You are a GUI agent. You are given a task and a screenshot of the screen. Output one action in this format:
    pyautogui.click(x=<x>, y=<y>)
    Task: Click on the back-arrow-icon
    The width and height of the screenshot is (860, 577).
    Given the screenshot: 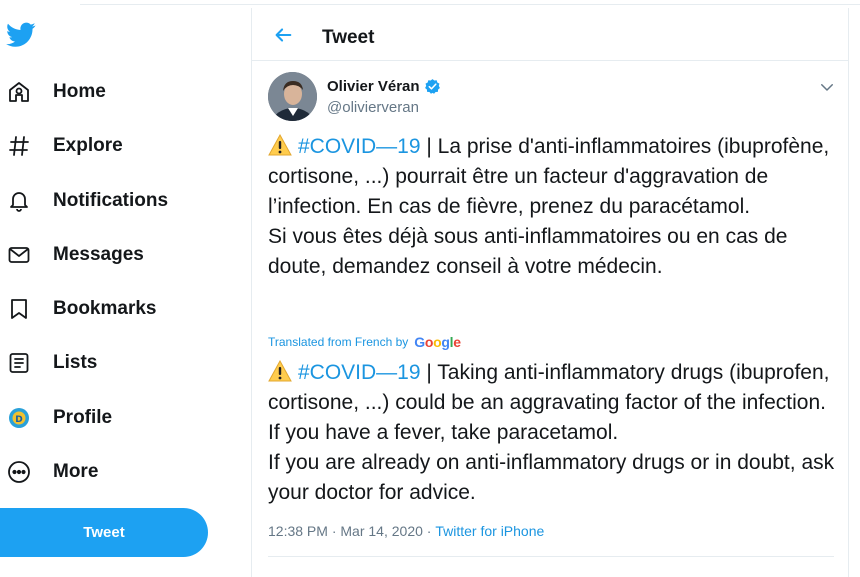 What is the action you would take?
    pyautogui.click(x=283, y=35)
    